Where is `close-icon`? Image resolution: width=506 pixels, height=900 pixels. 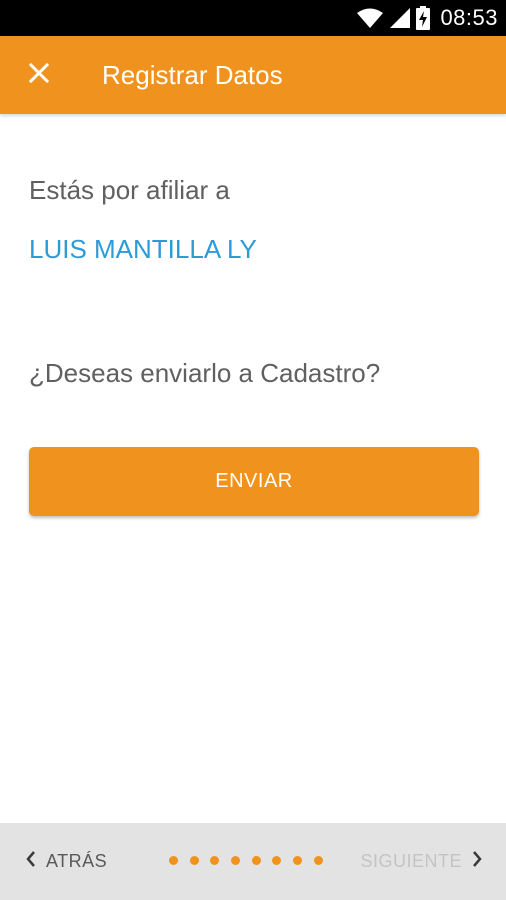
close-icon is located at coordinates (39, 75).